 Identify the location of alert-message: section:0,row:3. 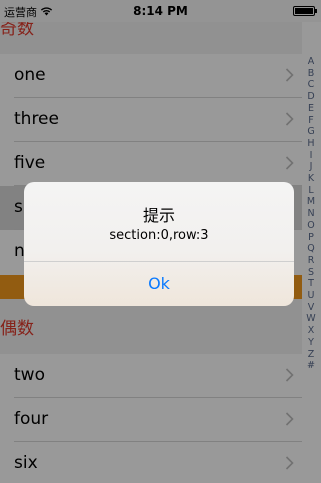
(159, 235).